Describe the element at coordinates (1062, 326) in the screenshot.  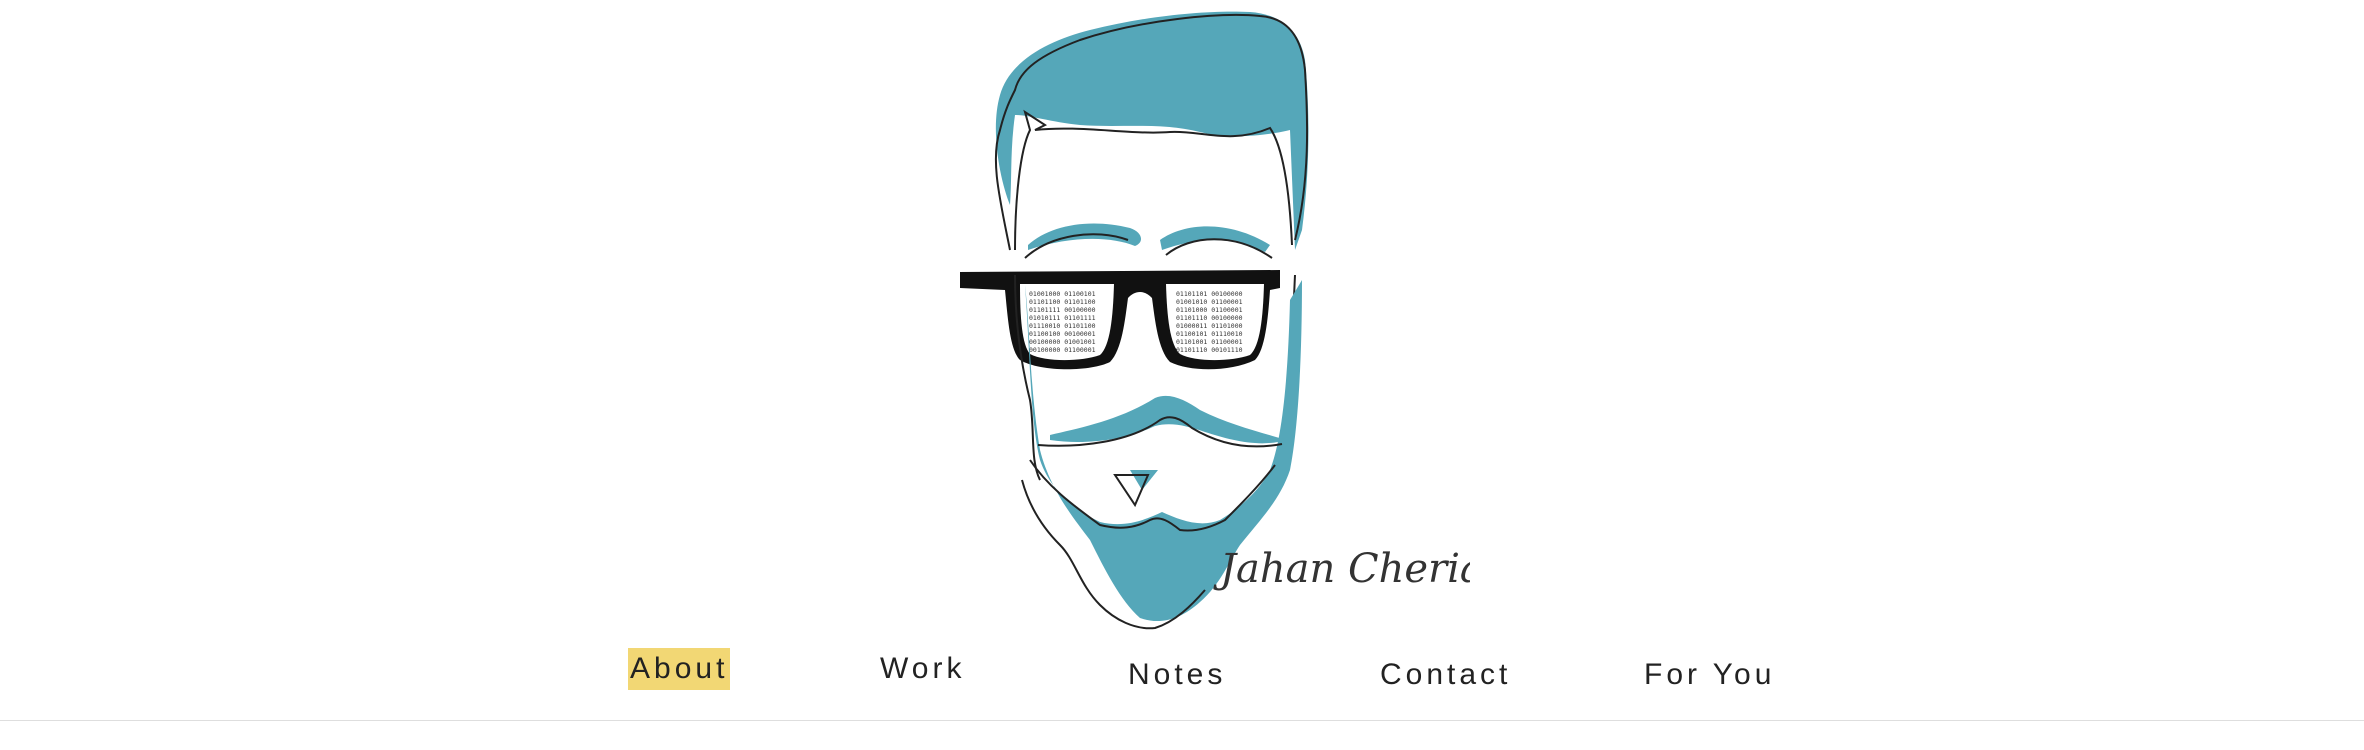
I see `lens-binary-line: 01110010 01101100` at that location.